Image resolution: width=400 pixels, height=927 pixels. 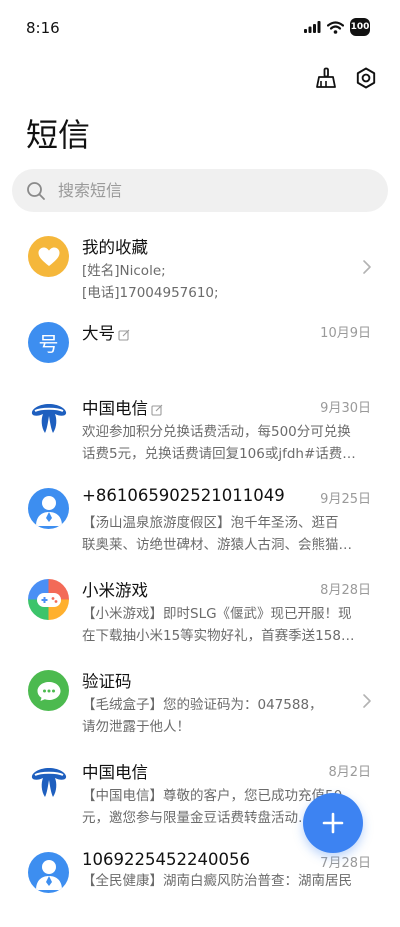 What do you see at coordinates (217, 614) in the screenshot?
I see `conversation-preview-line1: 【小米游戏】即时SLG《偃武》现已开服！现` at bounding box center [217, 614].